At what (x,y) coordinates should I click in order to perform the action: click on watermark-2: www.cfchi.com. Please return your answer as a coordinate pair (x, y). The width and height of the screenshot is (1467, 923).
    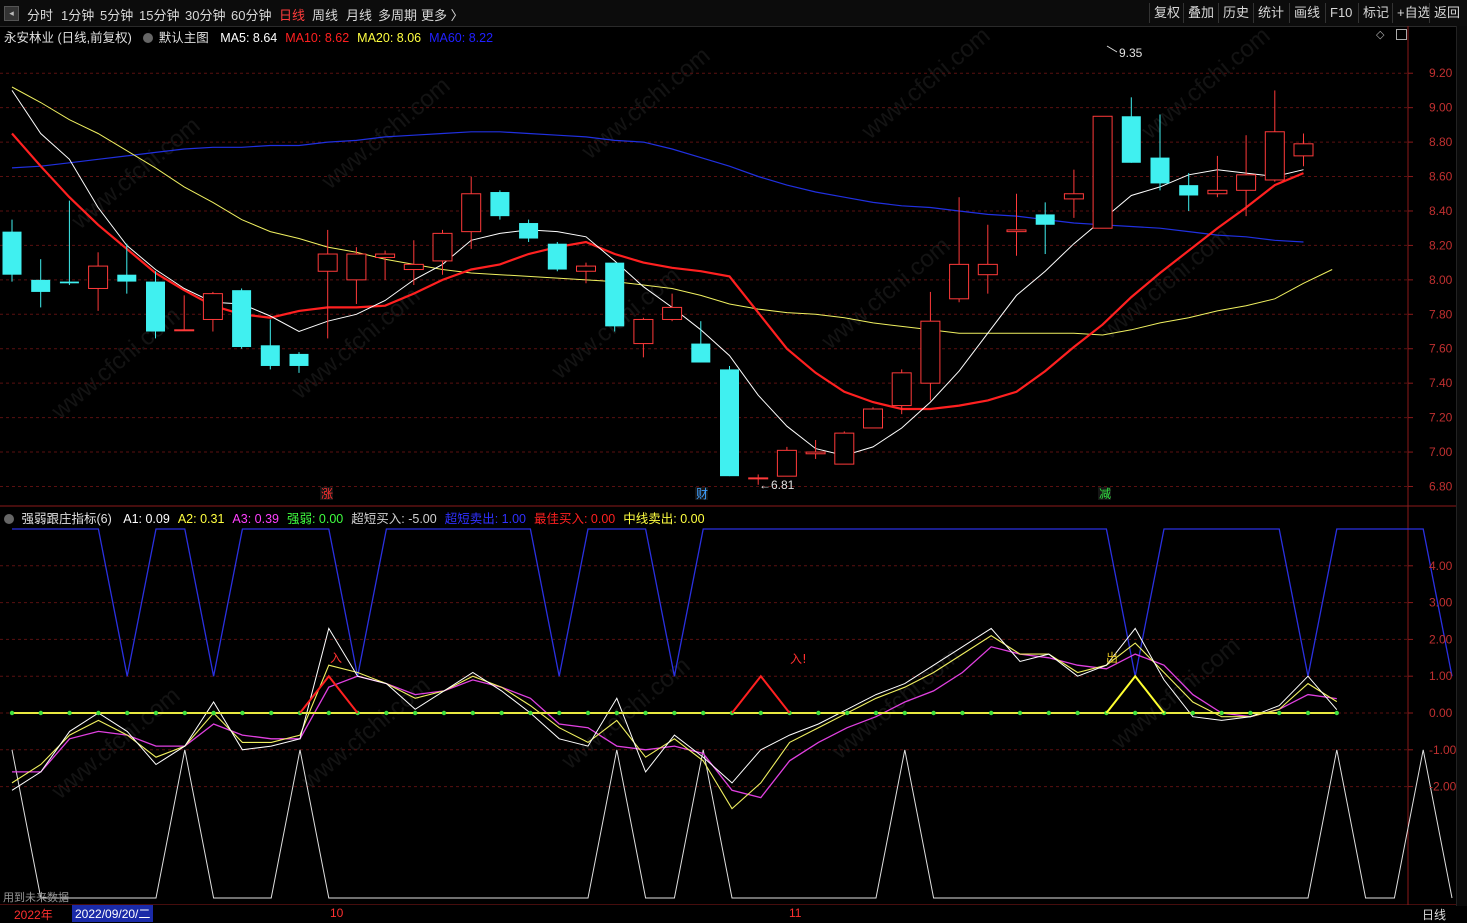
    Looking at the image, I should click on (646, 103).